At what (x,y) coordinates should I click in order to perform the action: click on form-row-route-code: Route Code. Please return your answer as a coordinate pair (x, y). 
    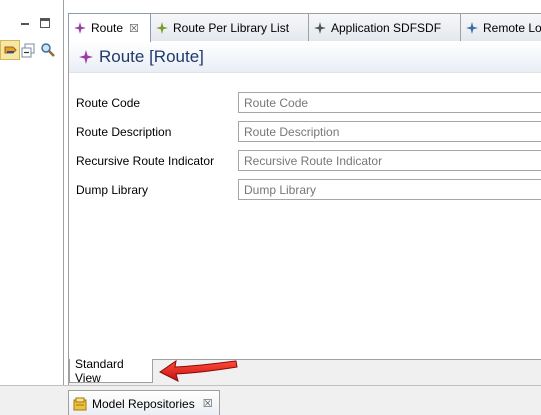
    Looking at the image, I should click on (305, 103).